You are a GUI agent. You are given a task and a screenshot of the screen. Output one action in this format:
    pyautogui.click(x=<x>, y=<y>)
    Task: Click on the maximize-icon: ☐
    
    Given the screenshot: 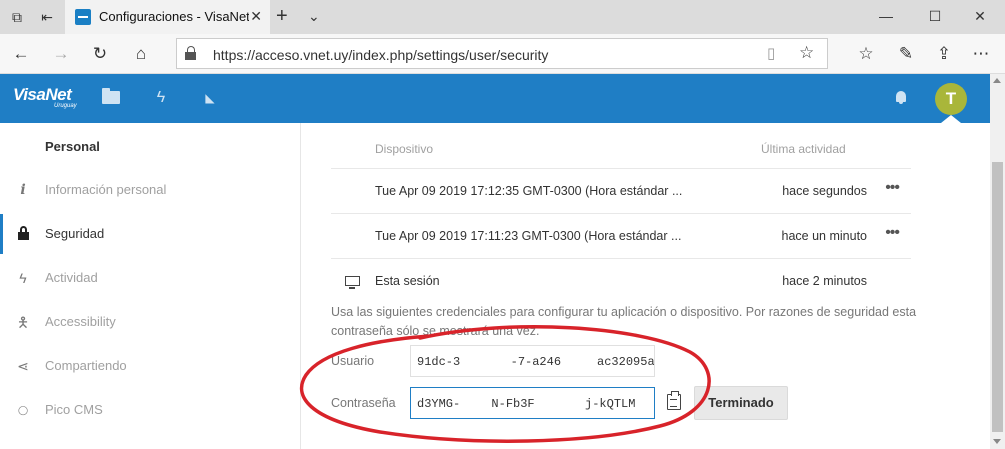 What is the action you would take?
    pyautogui.click(x=935, y=16)
    